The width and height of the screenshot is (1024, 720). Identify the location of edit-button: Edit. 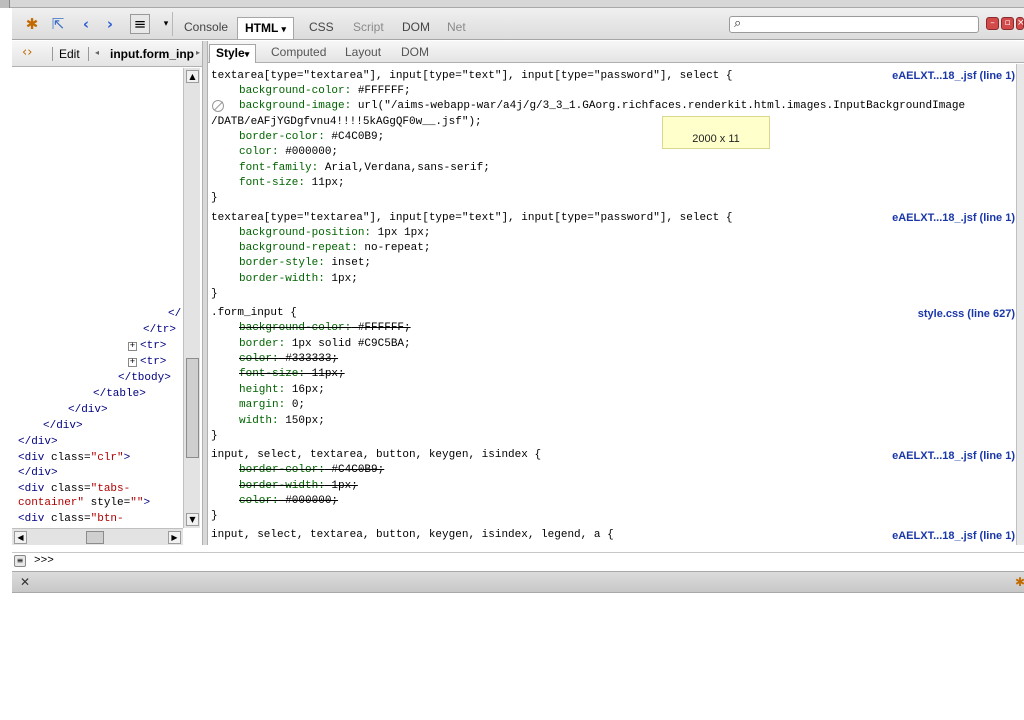
(69, 54).